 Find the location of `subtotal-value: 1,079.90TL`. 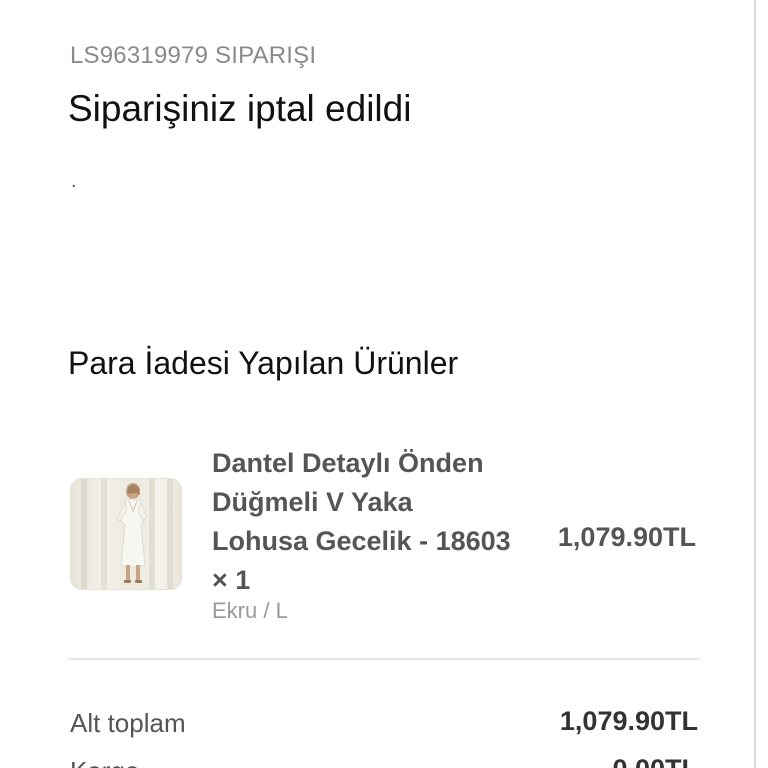

subtotal-value: 1,079.90TL is located at coordinates (628, 721).